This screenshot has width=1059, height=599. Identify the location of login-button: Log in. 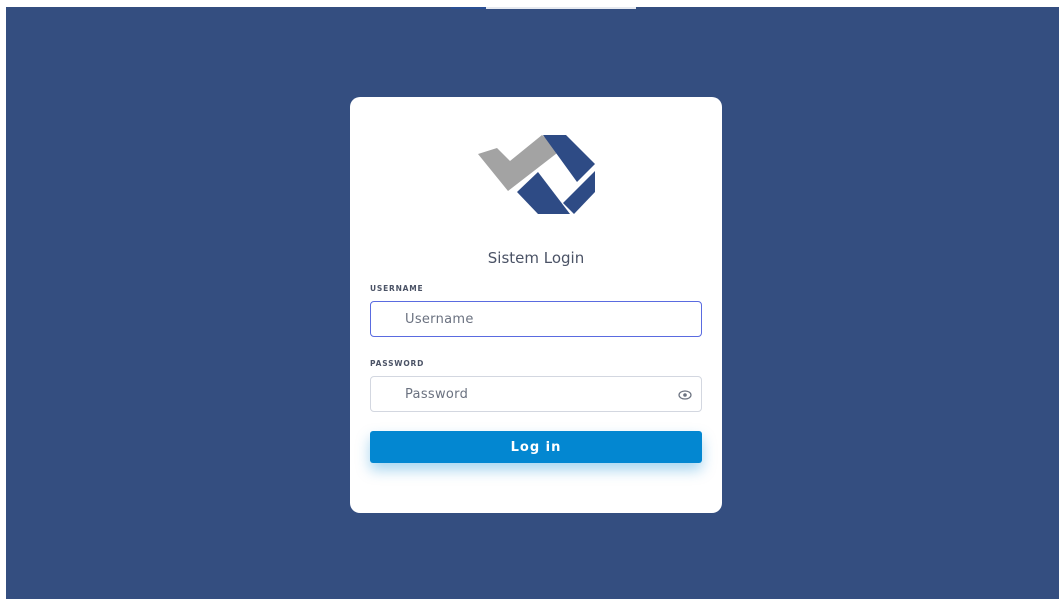
(536, 447).